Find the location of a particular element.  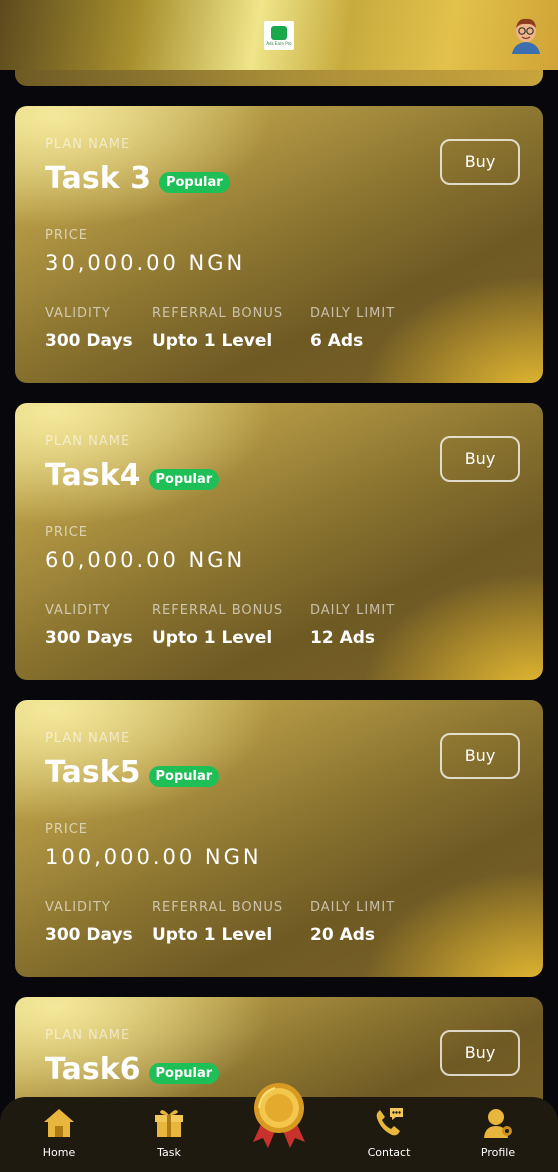

nav-item-task: Task is located at coordinates (169, 1133).